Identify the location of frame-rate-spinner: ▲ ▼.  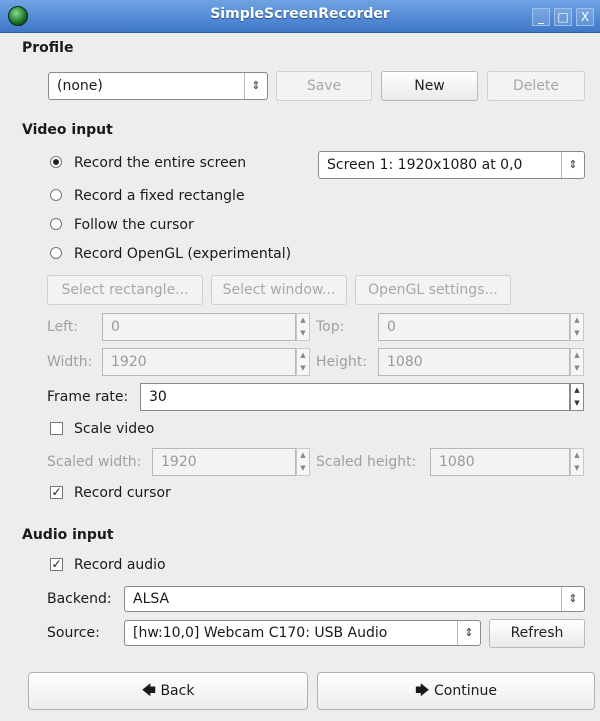
(577, 397).